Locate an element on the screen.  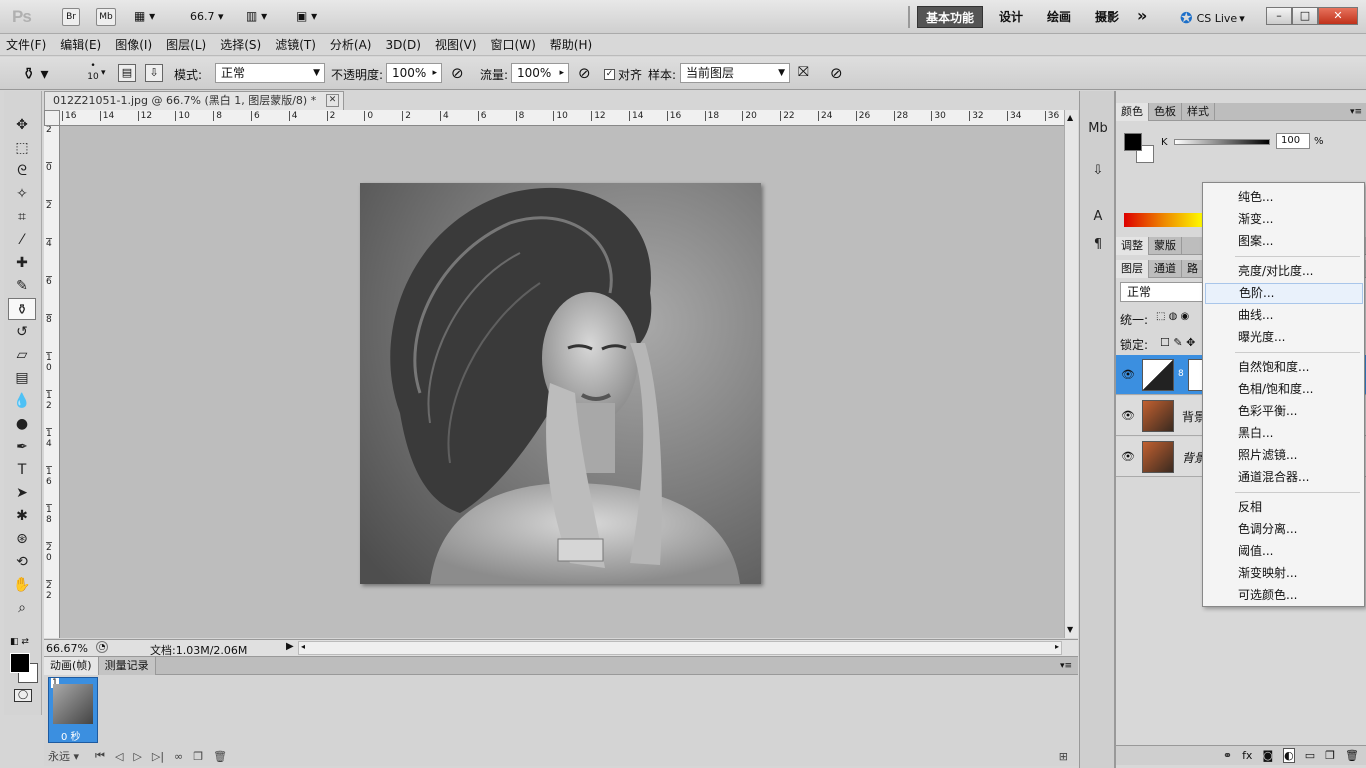
pressure-size-icon: ⊘ is located at coordinates (836, 73).